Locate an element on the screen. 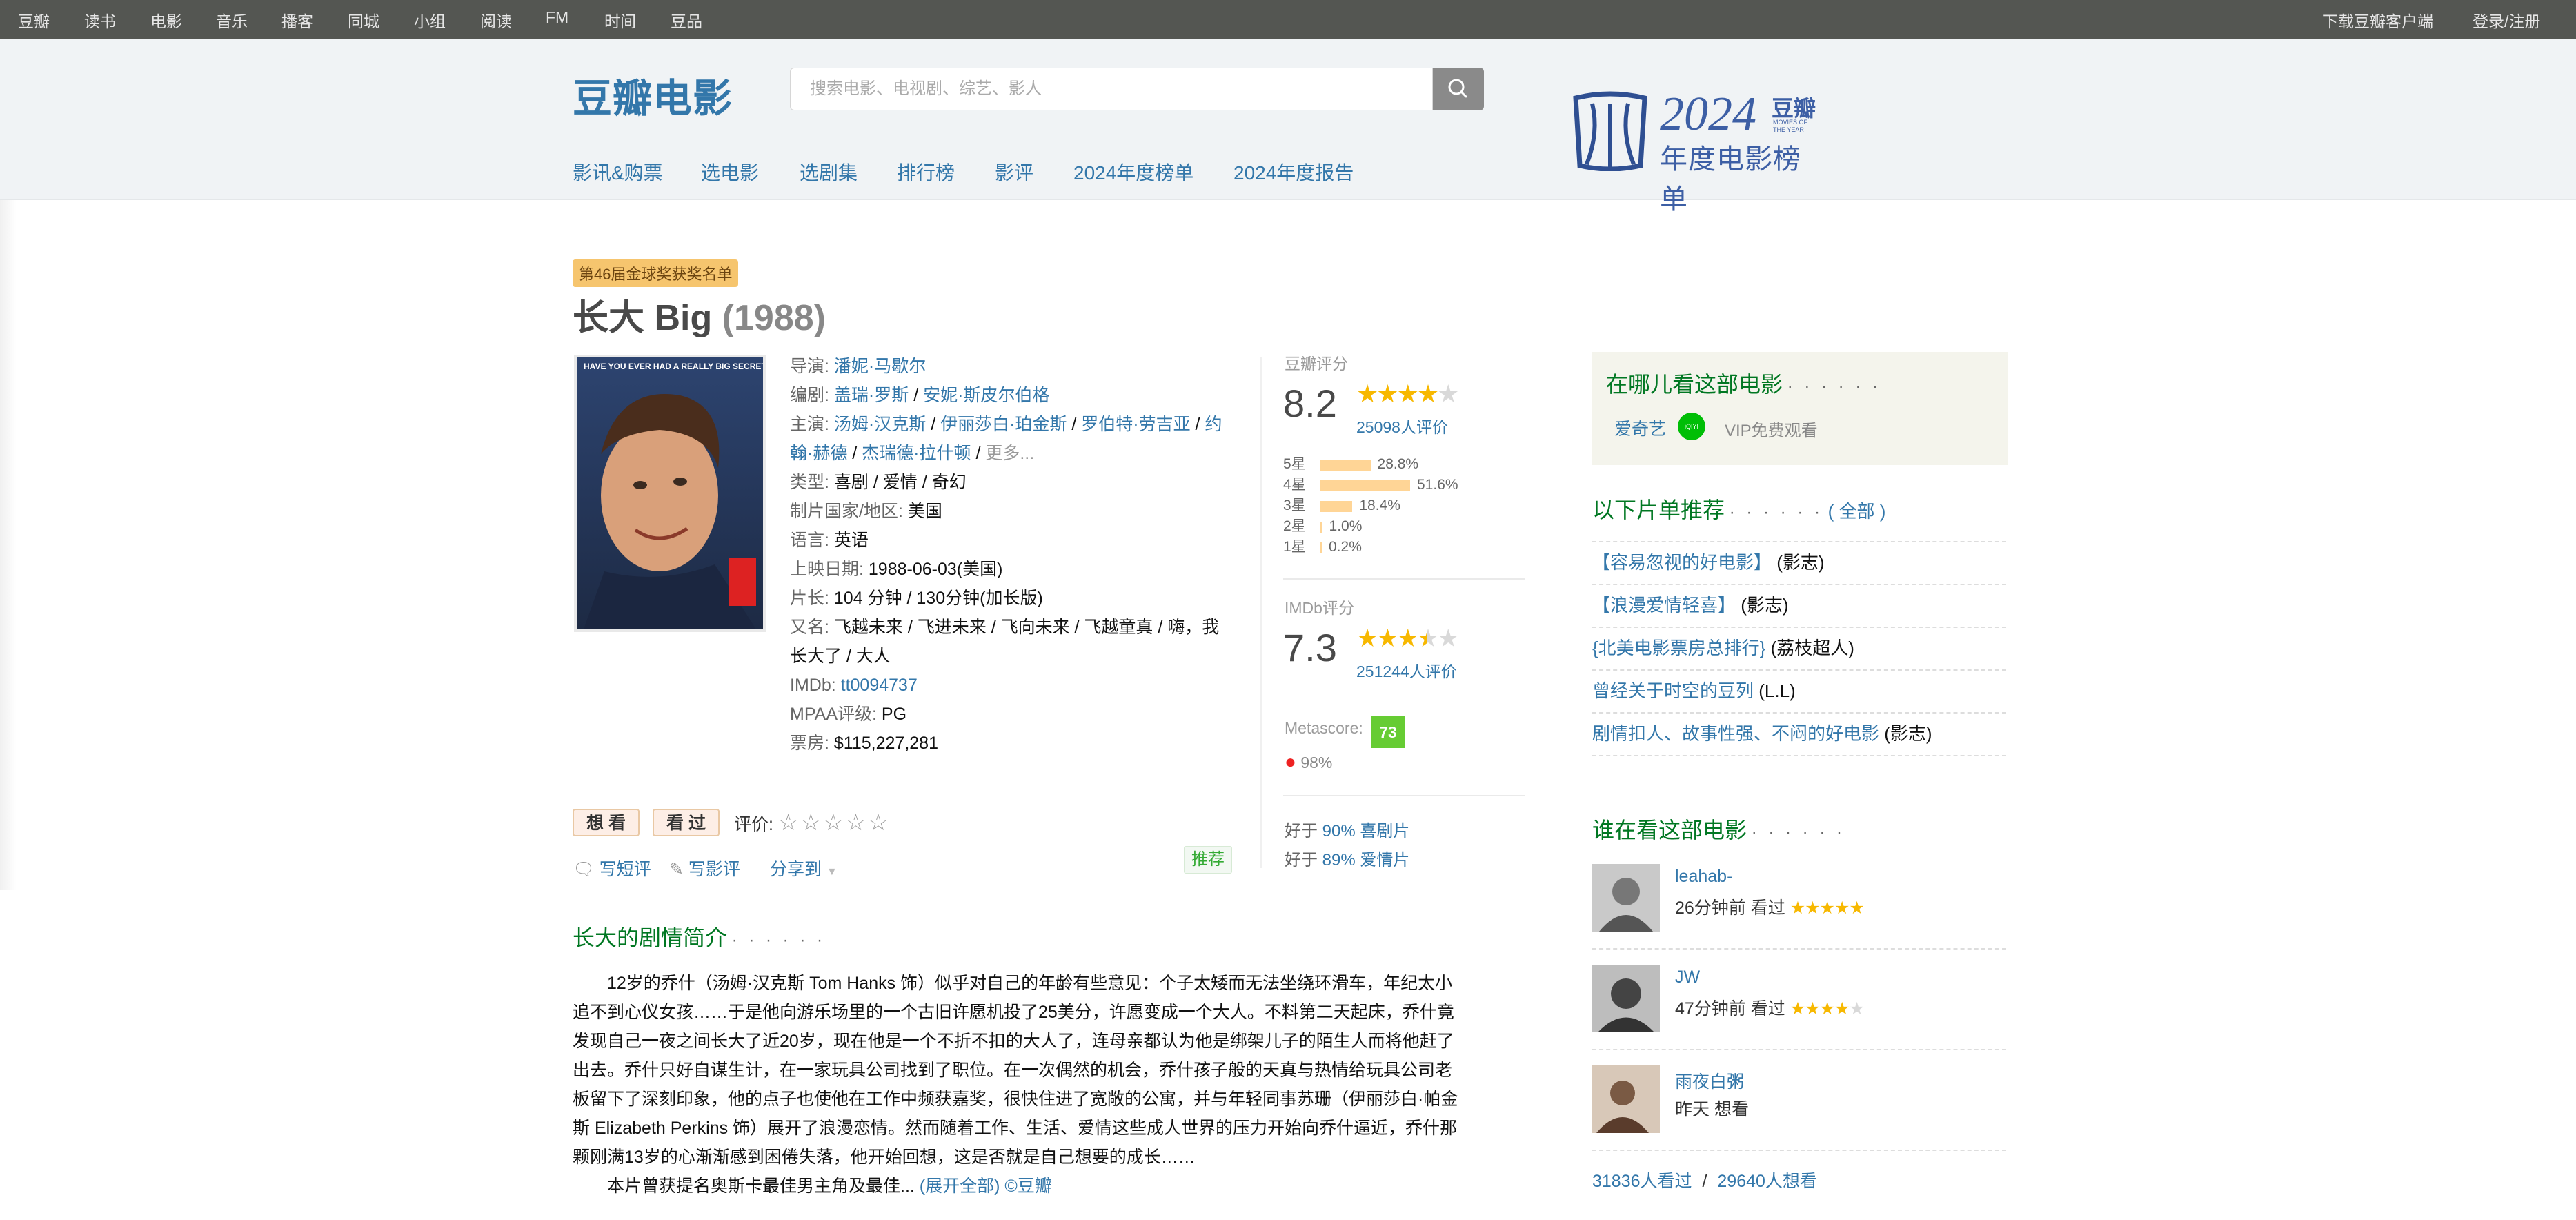  global-nav-local: 同城 is located at coordinates (363, 20).